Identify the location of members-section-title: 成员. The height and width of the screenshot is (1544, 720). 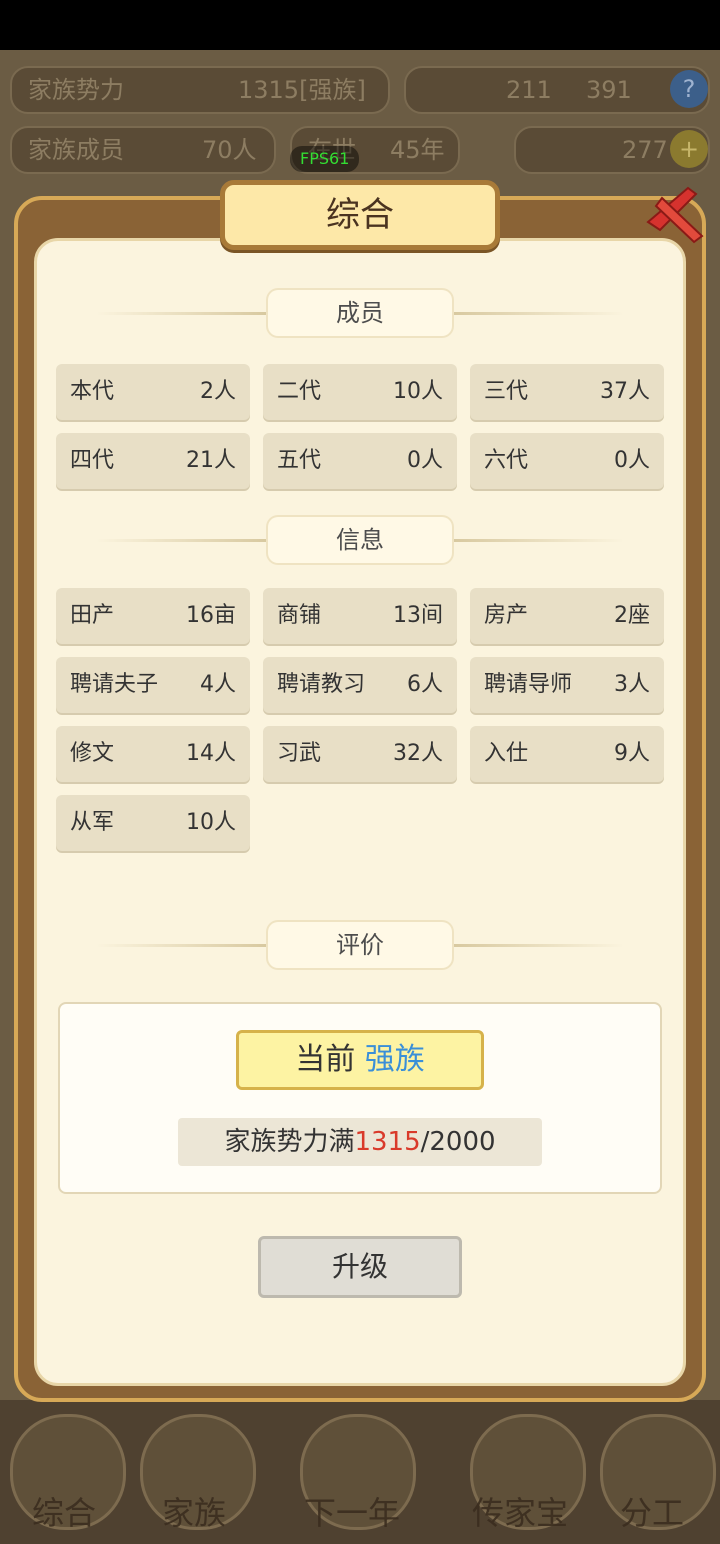
(360, 313).